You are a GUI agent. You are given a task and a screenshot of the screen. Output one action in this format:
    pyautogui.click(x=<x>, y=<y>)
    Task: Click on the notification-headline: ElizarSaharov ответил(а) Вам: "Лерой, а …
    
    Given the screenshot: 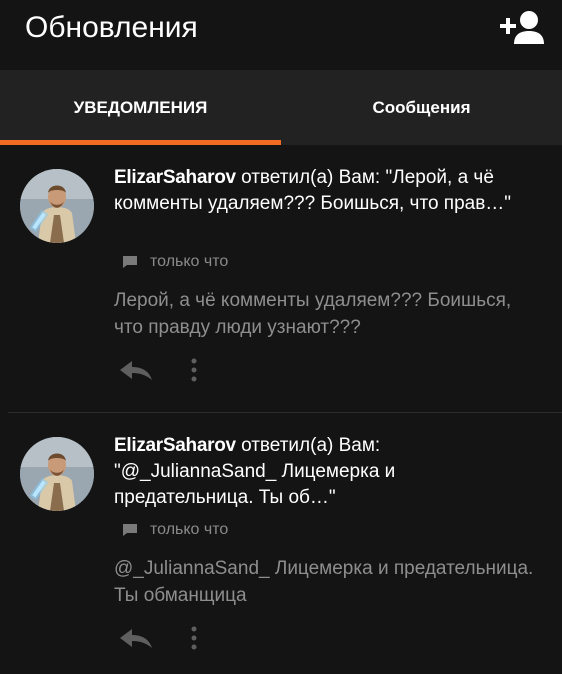 What is the action you would take?
    pyautogui.click(x=319, y=191)
    